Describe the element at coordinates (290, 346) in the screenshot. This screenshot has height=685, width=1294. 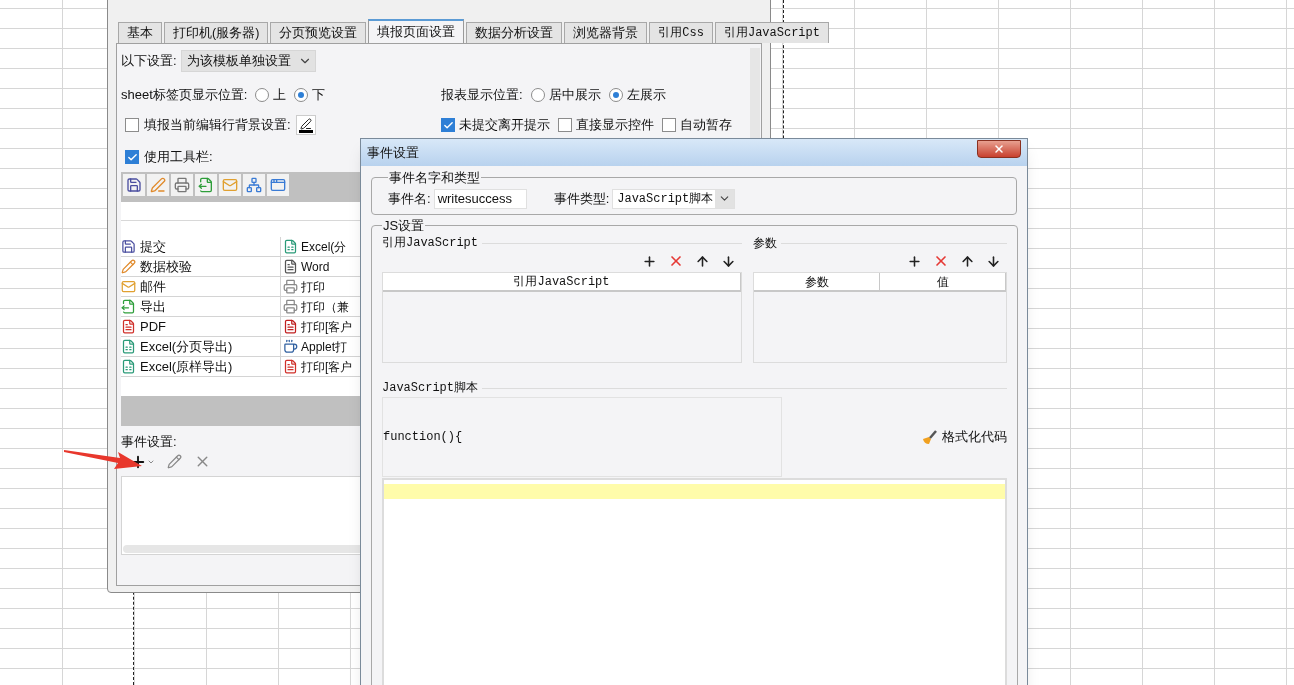
I see `coffee-icon` at that location.